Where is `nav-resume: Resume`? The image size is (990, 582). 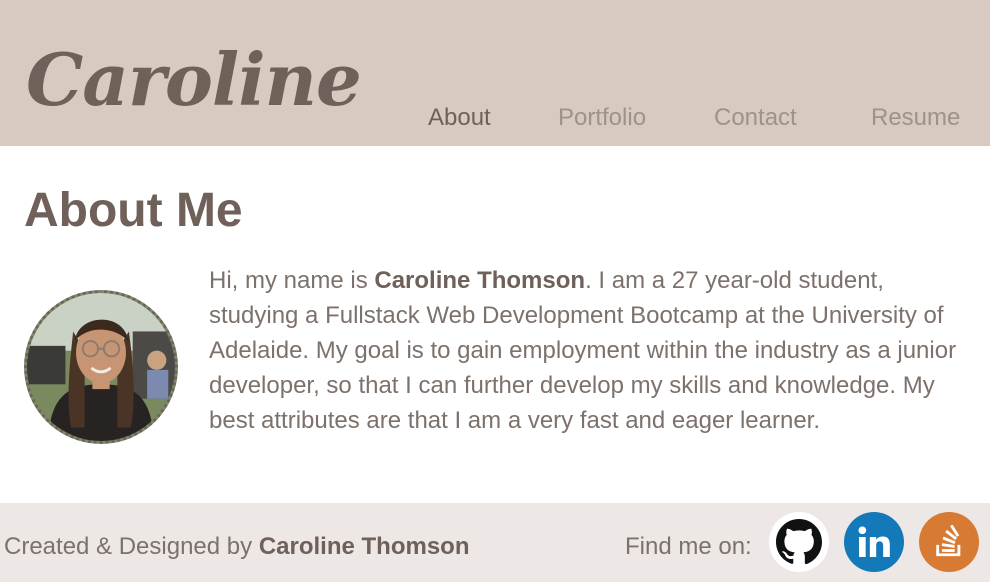
nav-resume: Resume is located at coordinates (915, 118).